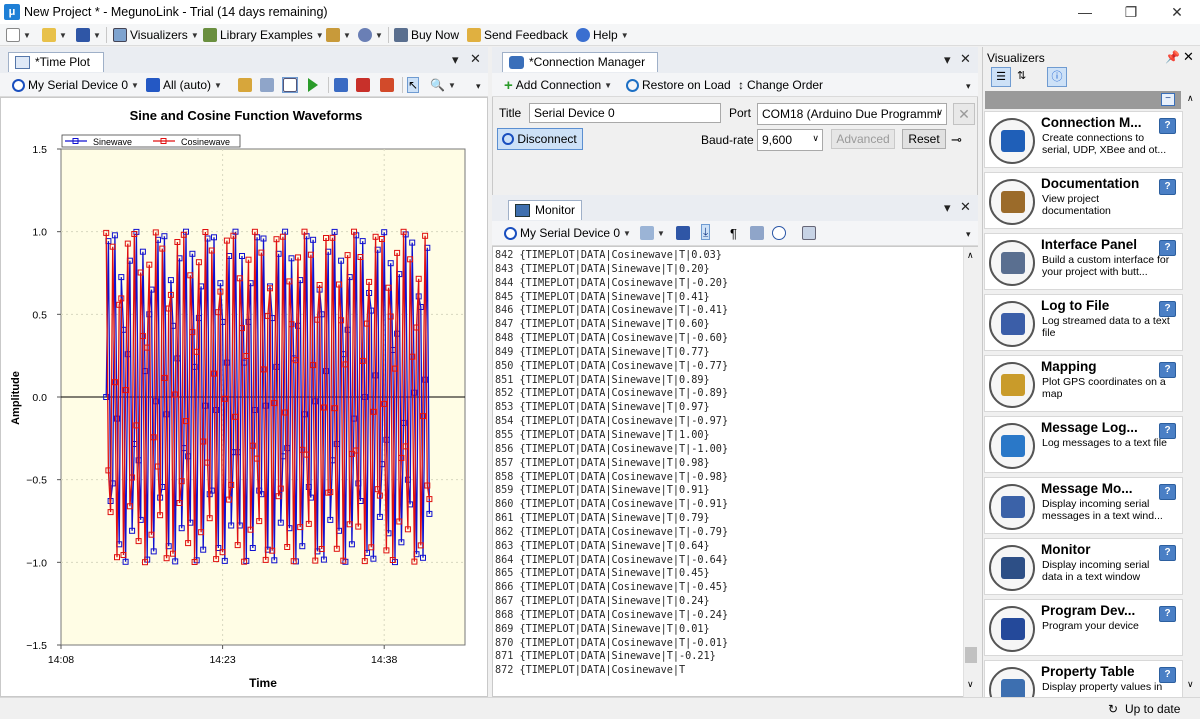  What do you see at coordinates (522, 210) in the screenshot?
I see `monitor-tab-icon` at bounding box center [522, 210].